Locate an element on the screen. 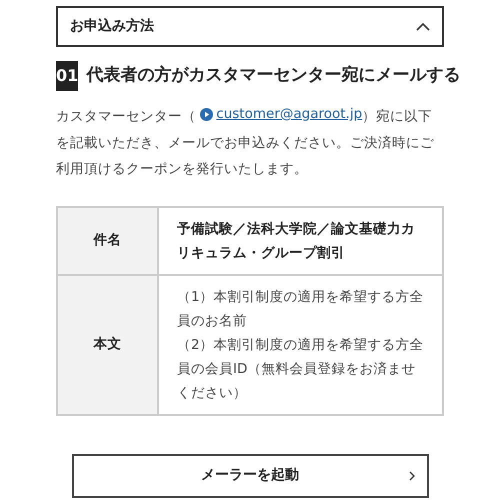 The width and height of the screenshot is (500, 500). table-cell: 予備試験／法科大学院／論文基礎力カリキュラム・グループ割引 is located at coordinates (300, 240).